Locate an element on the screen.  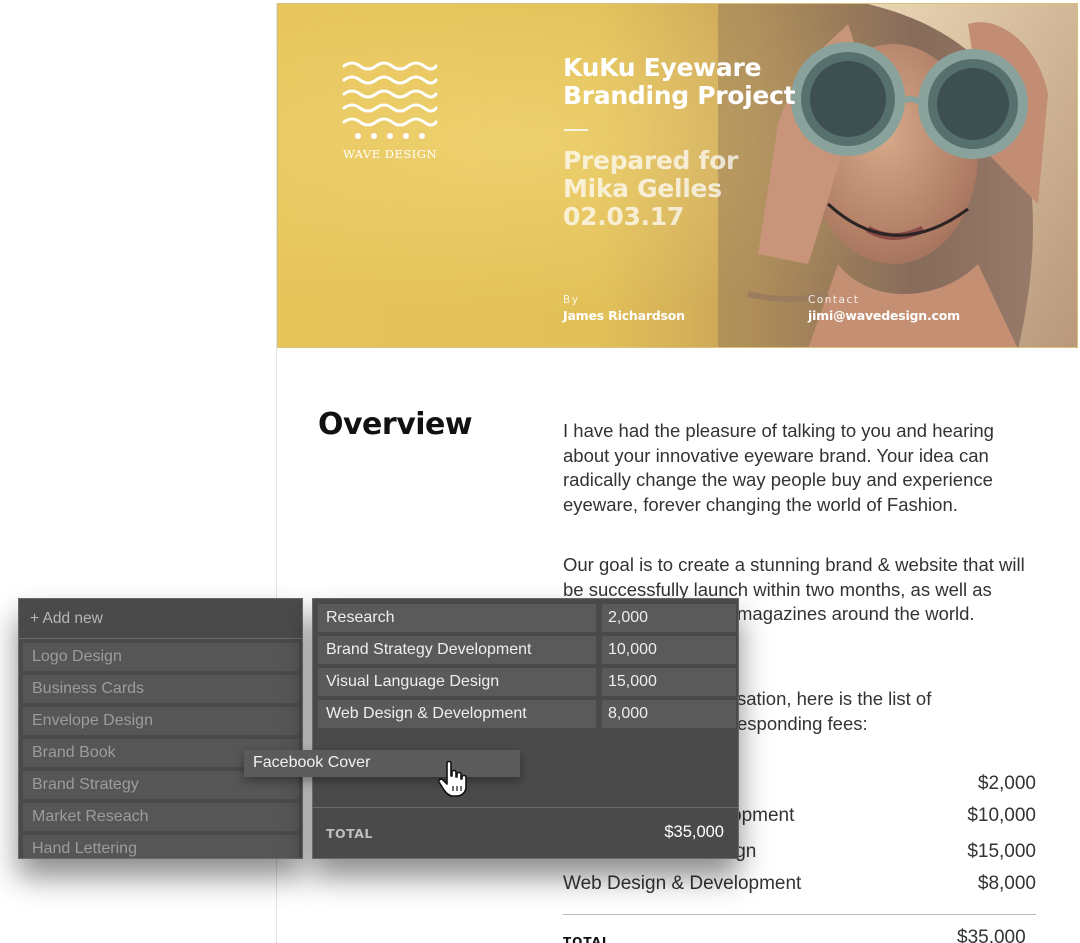
dragged-library-item: Facebook Cover is located at coordinates (382, 763).